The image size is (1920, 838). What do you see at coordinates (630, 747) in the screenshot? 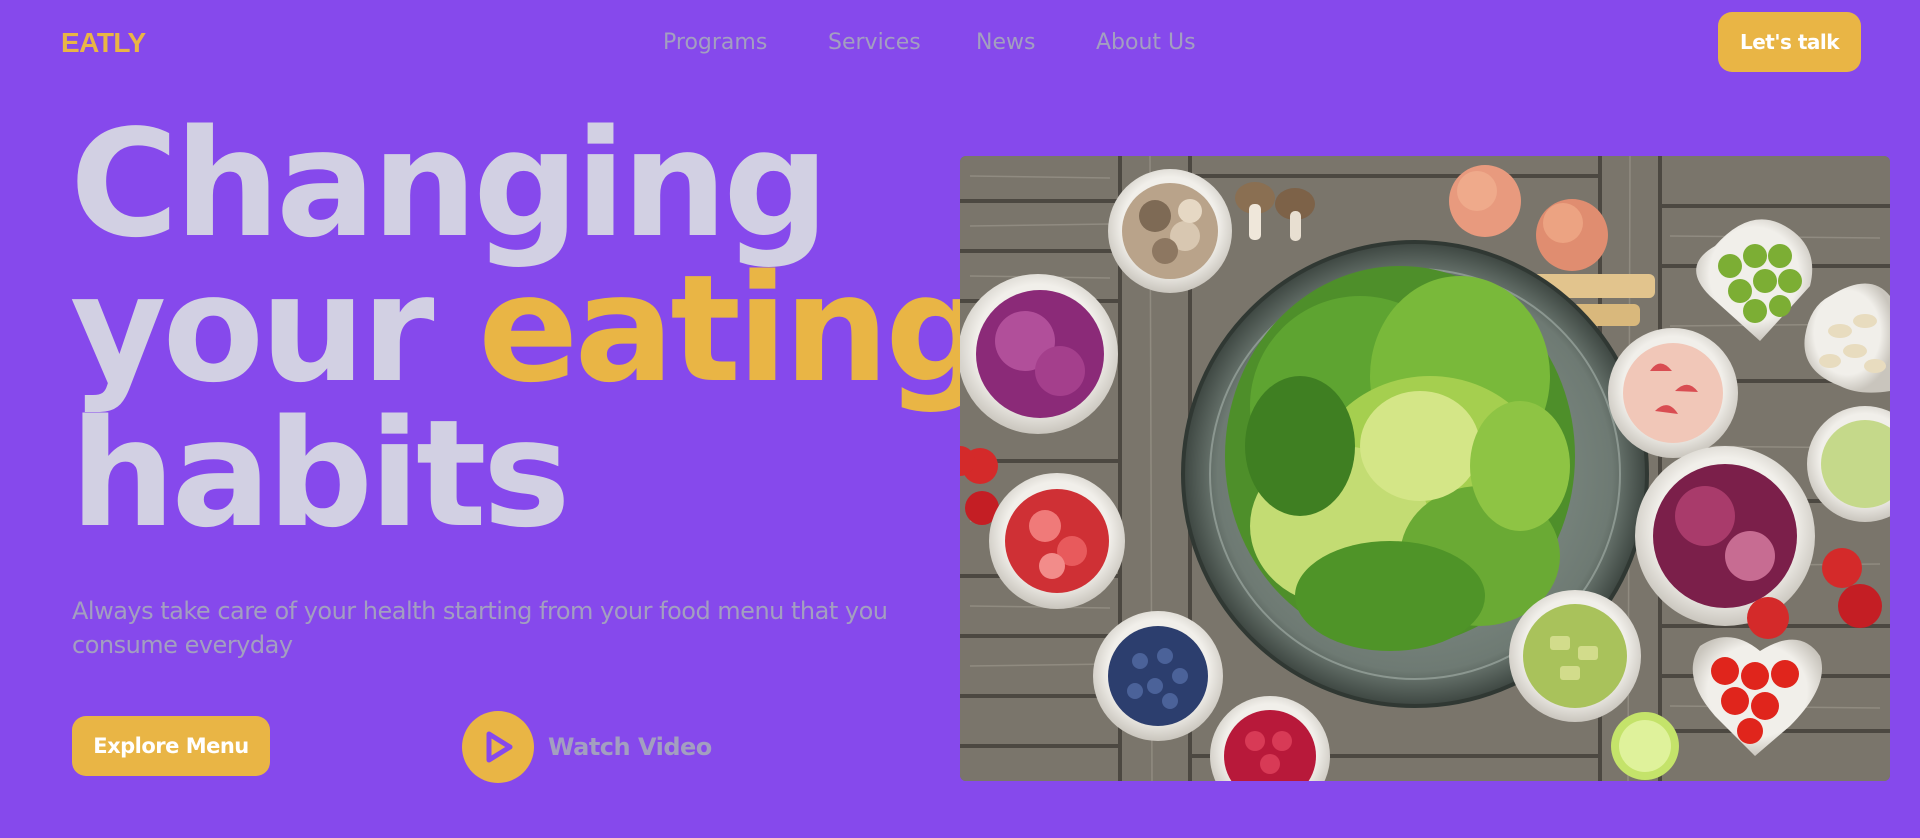
I see `watch-video-label: Watch Video` at bounding box center [630, 747].